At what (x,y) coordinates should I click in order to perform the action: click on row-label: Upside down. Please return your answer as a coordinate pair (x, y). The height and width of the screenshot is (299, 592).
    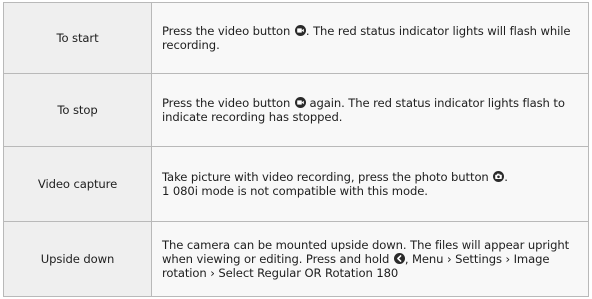
    Looking at the image, I should click on (77, 259).